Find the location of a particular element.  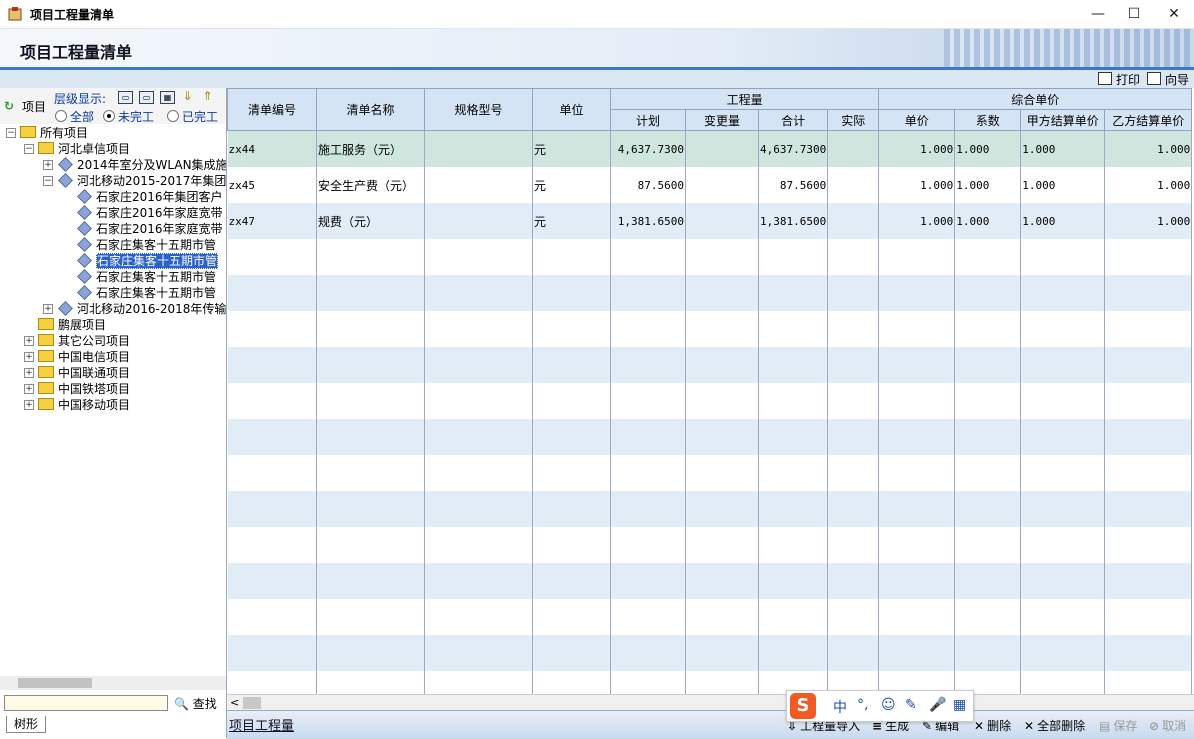

tree-node-selected: 石家庄集客十五期市管 is located at coordinates (148, 261).